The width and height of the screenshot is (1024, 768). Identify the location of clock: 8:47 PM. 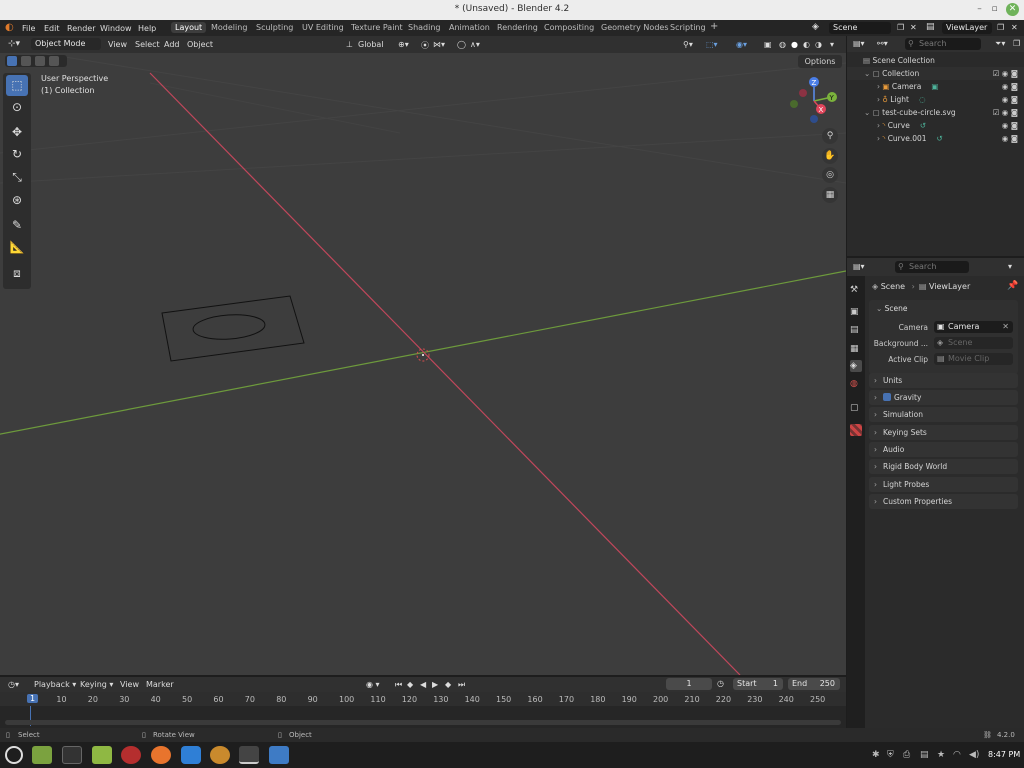
(1004, 754).